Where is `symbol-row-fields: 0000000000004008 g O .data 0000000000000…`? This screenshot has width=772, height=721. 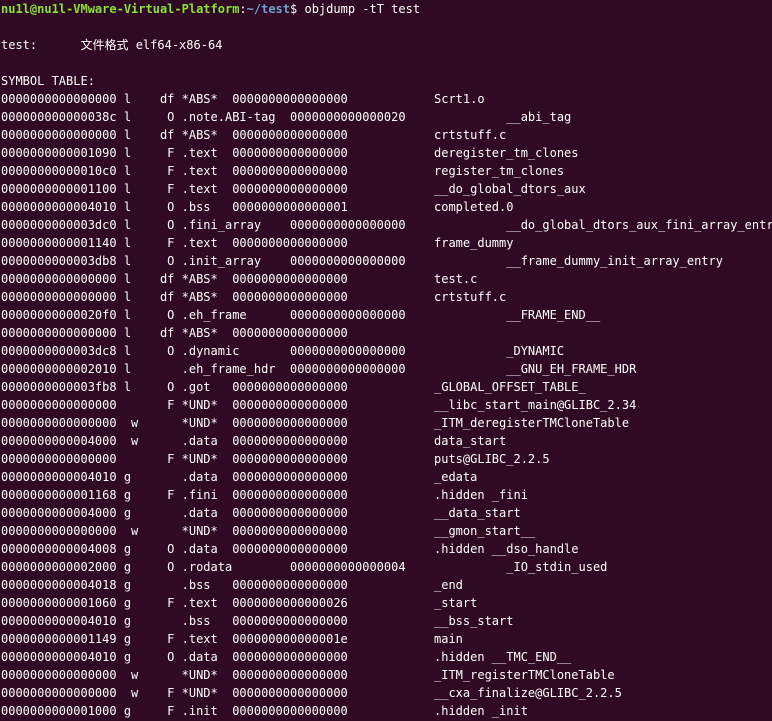
symbol-row-fields: 0000000000004008 g O .data 0000000000000… is located at coordinates (174, 549).